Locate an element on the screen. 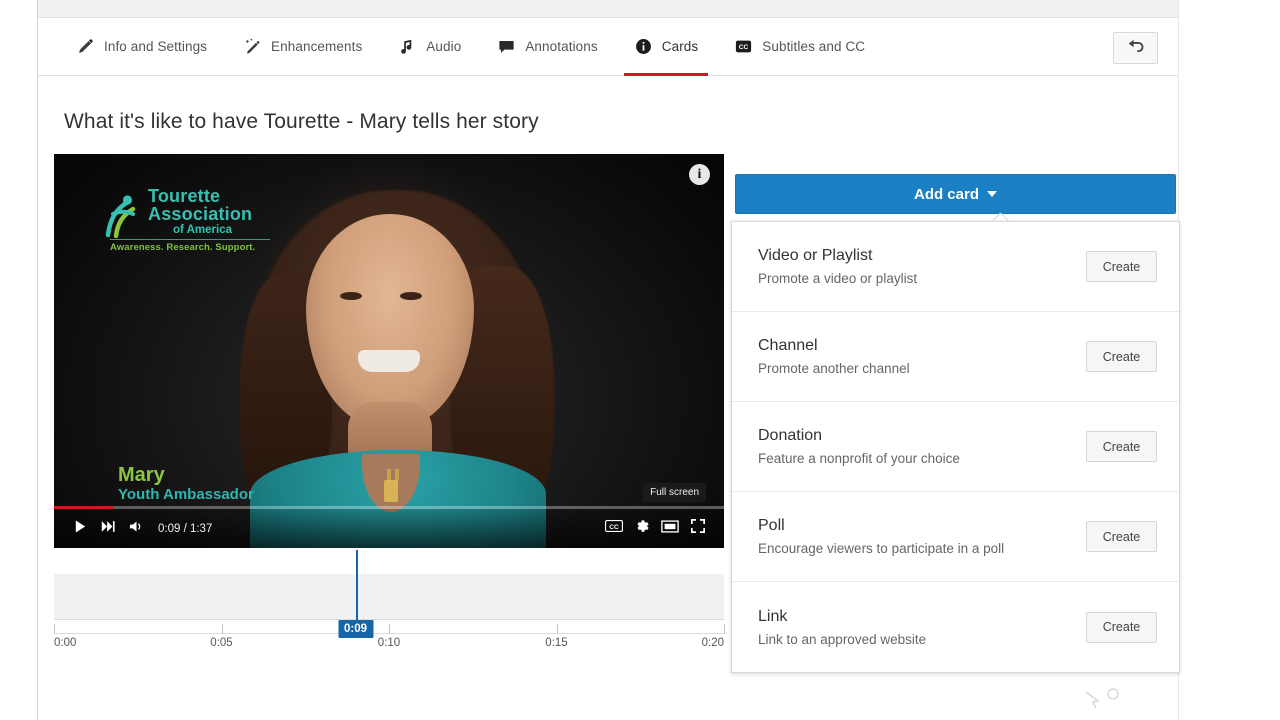  add-card-label: Add card is located at coordinates (946, 194).